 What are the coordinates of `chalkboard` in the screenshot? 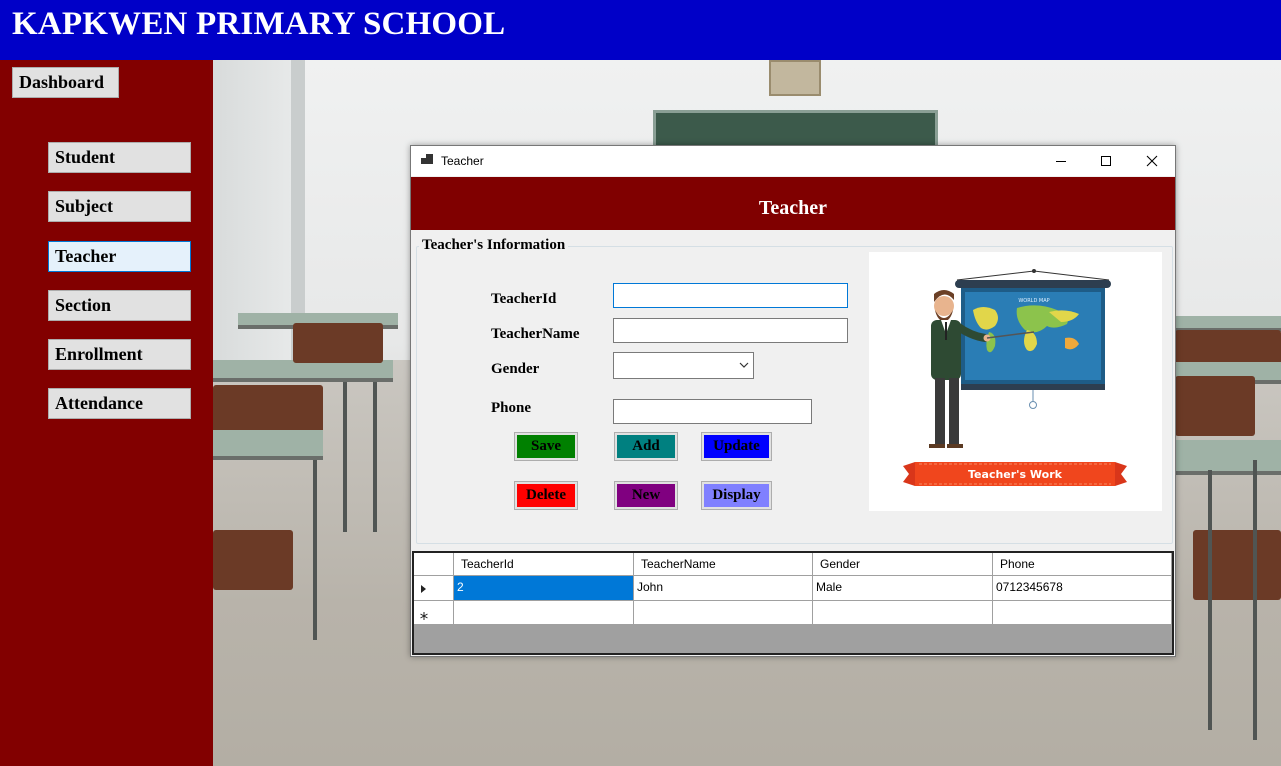 It's located at (795, 130).